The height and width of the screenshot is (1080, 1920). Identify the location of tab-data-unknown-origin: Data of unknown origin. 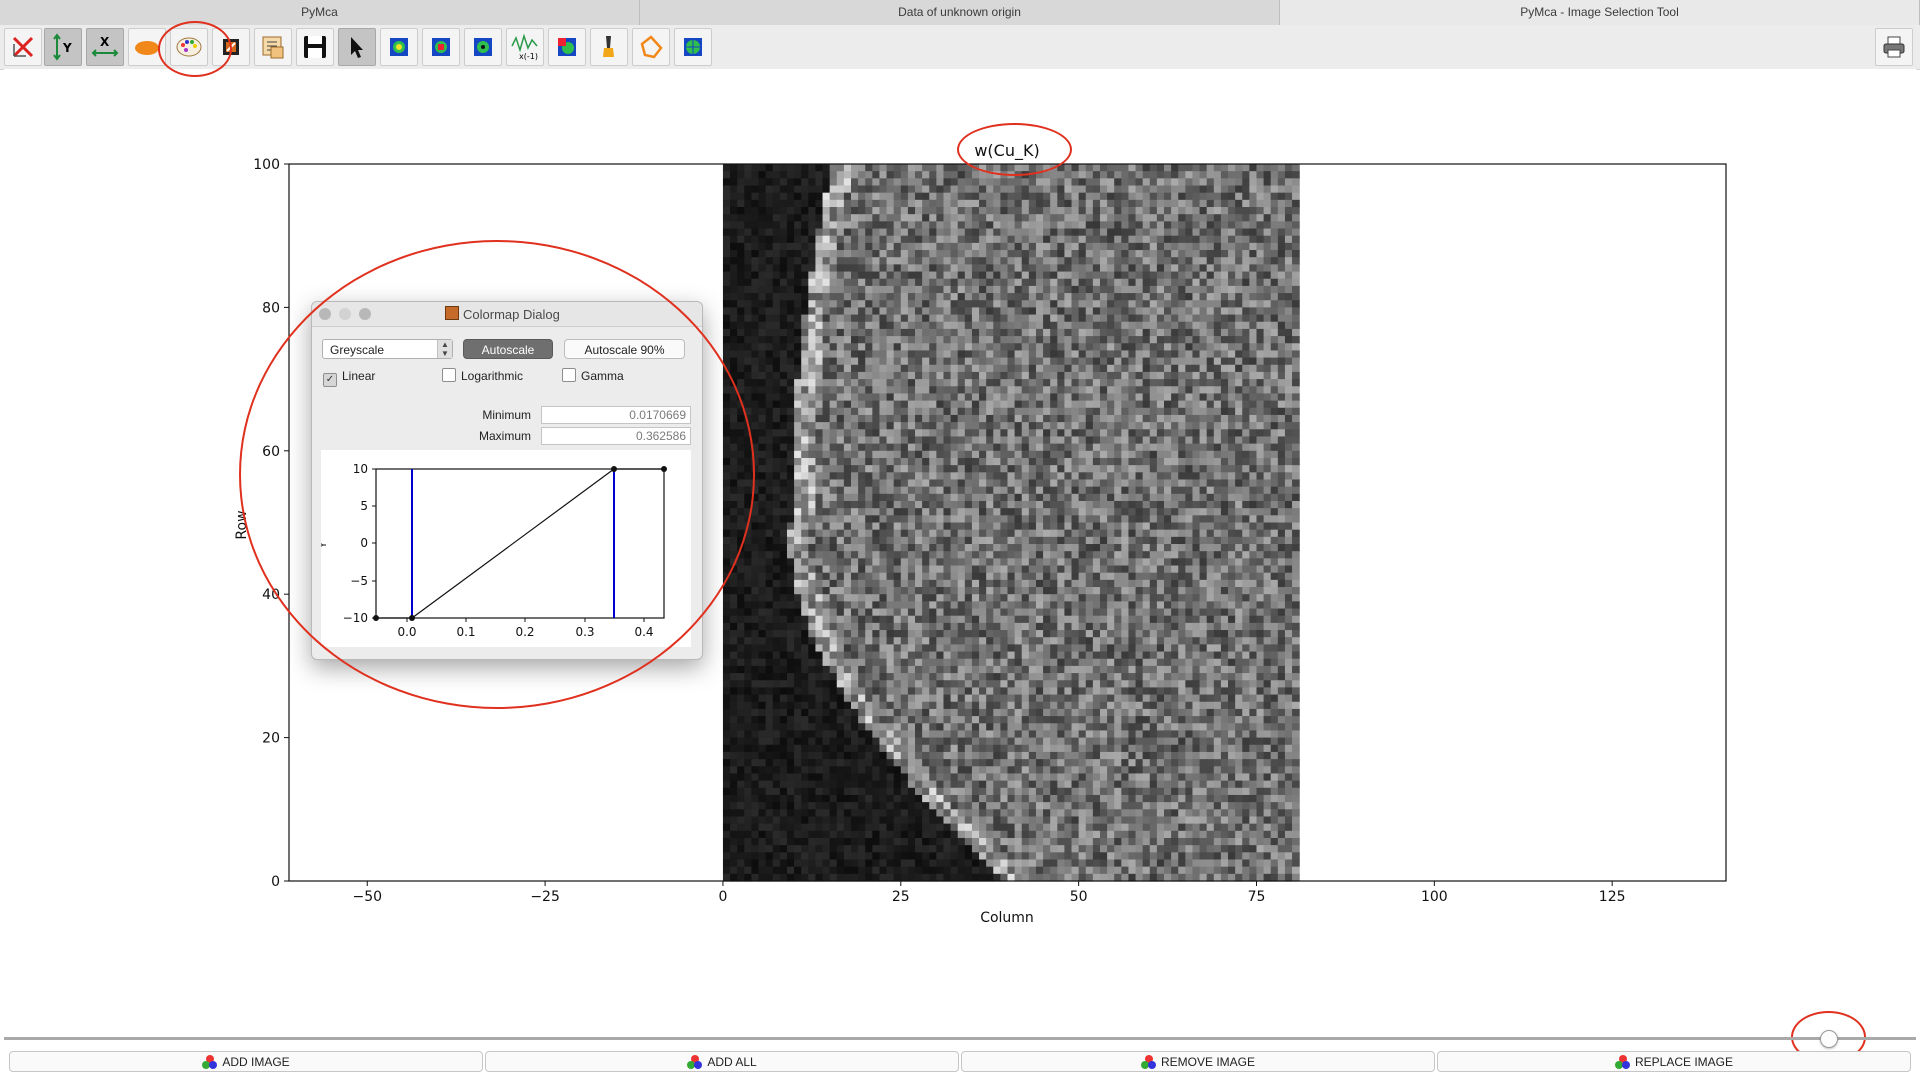
(960, 12).